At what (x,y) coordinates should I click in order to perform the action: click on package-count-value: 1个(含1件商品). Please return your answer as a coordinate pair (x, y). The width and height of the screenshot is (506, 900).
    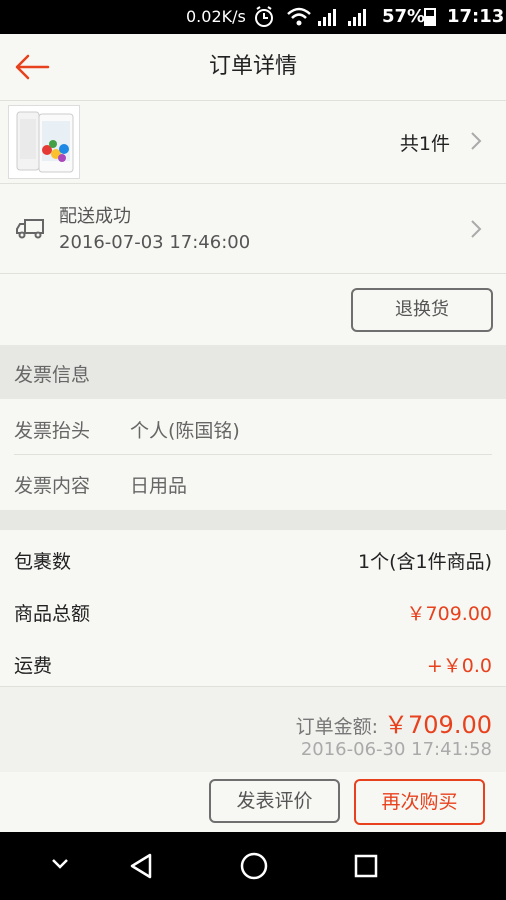
    Looking at the image, I should click on (424, 562).